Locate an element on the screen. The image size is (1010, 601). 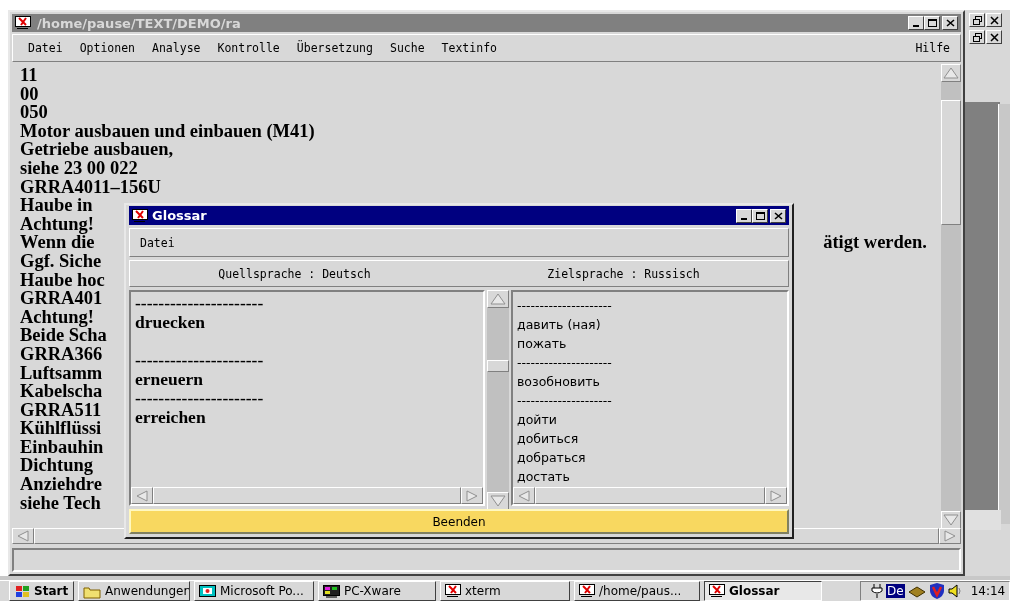
taskbar-button: Glossar is located at coordinates (763, 591).